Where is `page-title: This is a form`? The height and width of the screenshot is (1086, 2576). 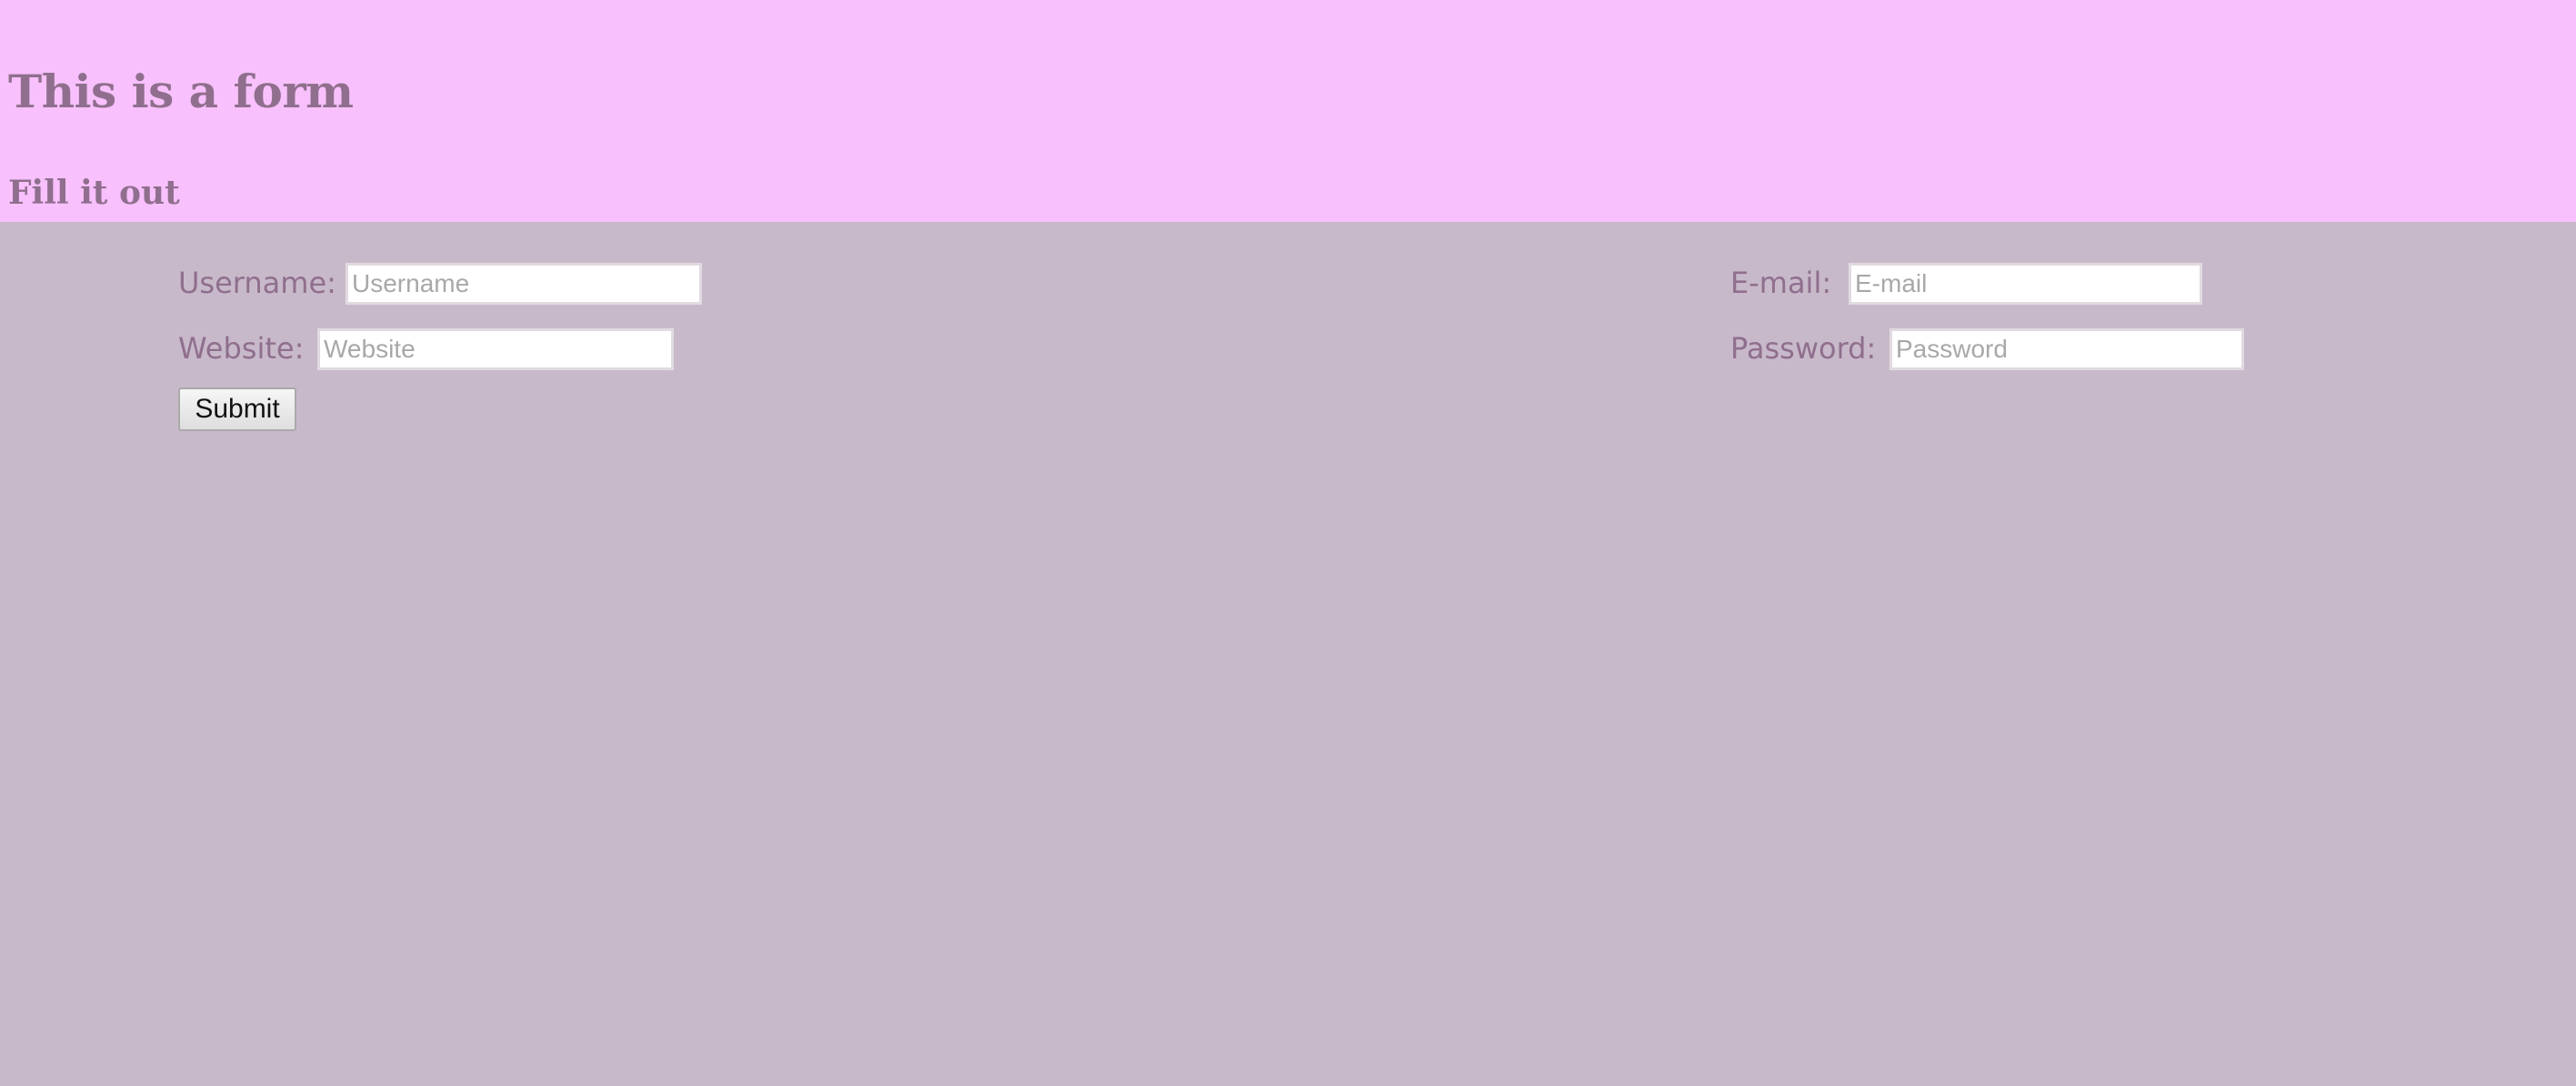 page-title: This is a form is located at coordinates (181, 91).